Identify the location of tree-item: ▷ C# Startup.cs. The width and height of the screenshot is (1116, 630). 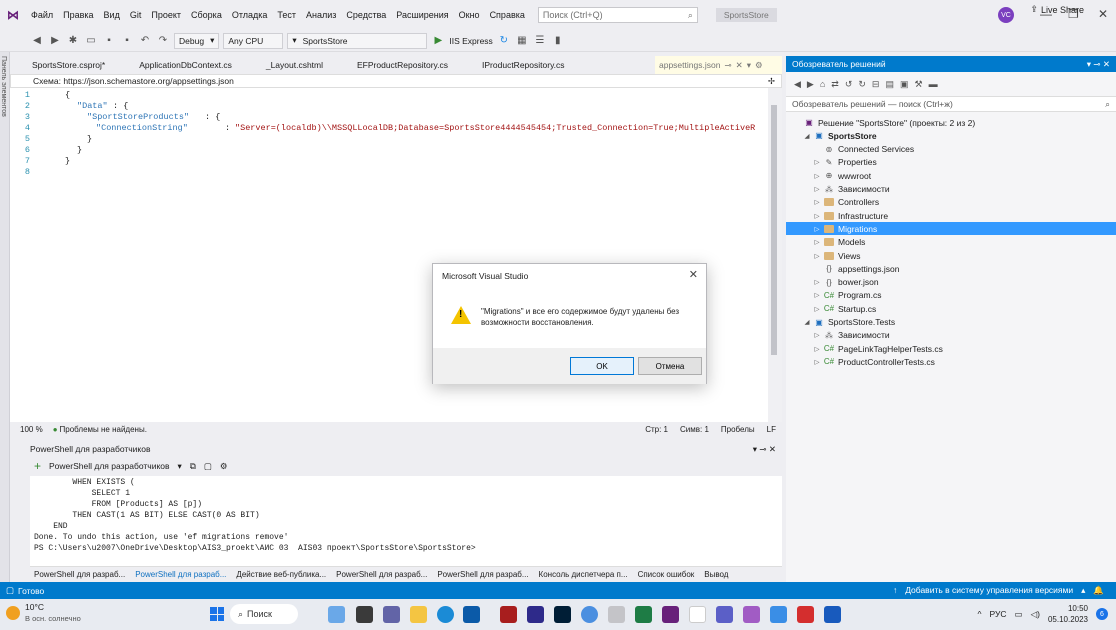
(951, 308).